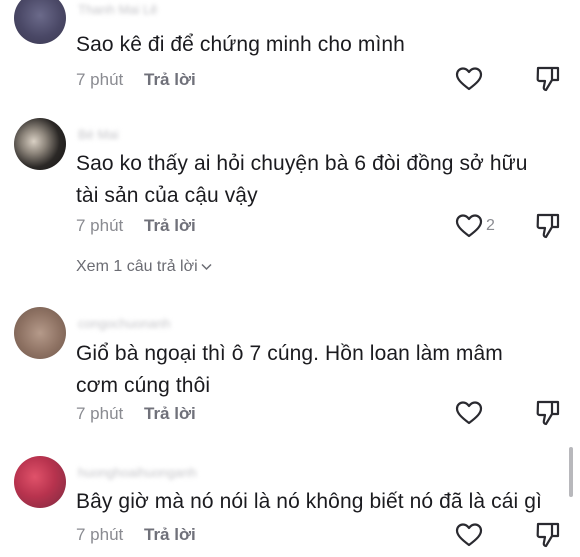 The height and width of the screenshot is (557, 580). I want to click on username: congochuonanh, so click(124, 323).